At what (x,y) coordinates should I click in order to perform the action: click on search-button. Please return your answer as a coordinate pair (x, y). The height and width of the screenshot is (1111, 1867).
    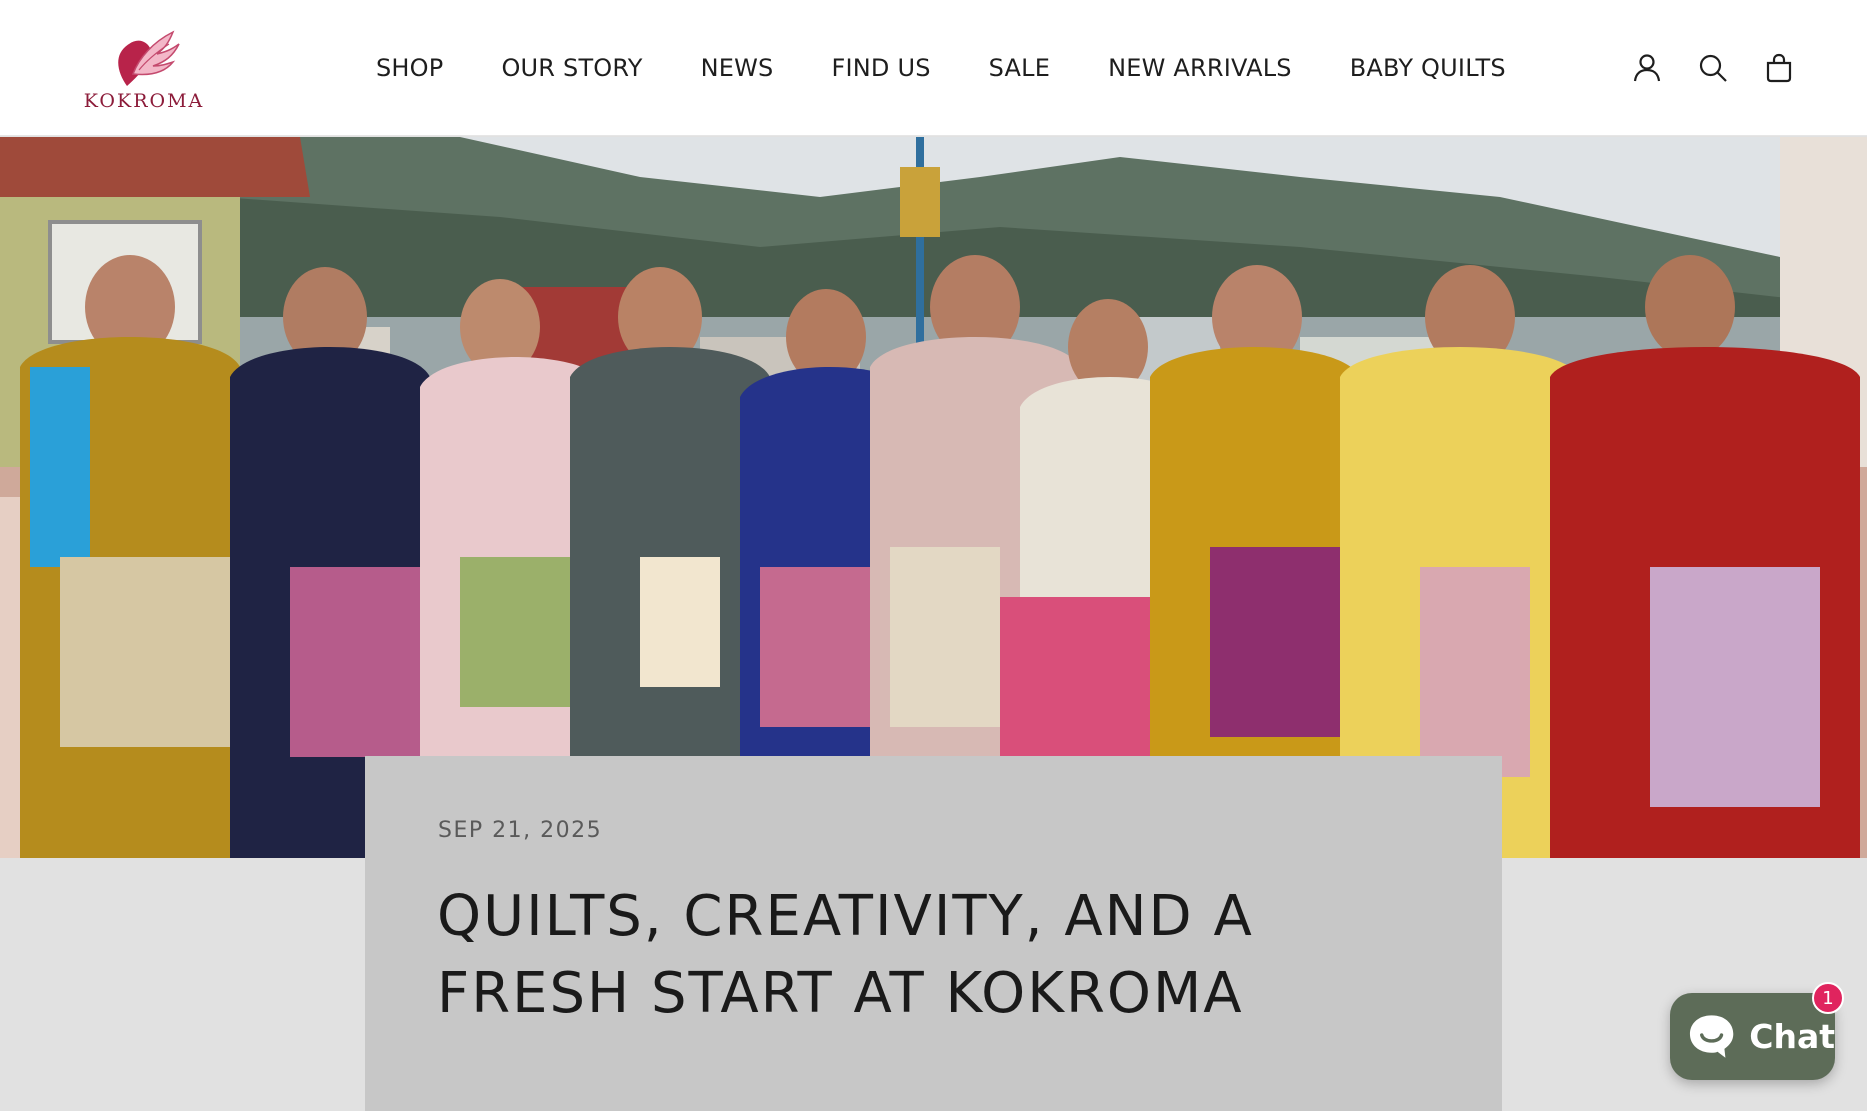
    Looking at the image, I should click on (1713, 68).